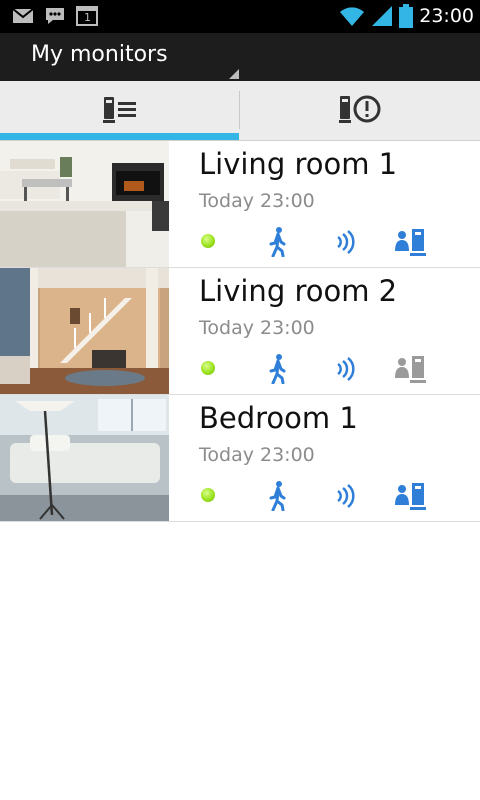 Image resolution: width=480 pixels, height=800 pixels. I want to click on dropdown-arrow-icon, so click(234, 74).